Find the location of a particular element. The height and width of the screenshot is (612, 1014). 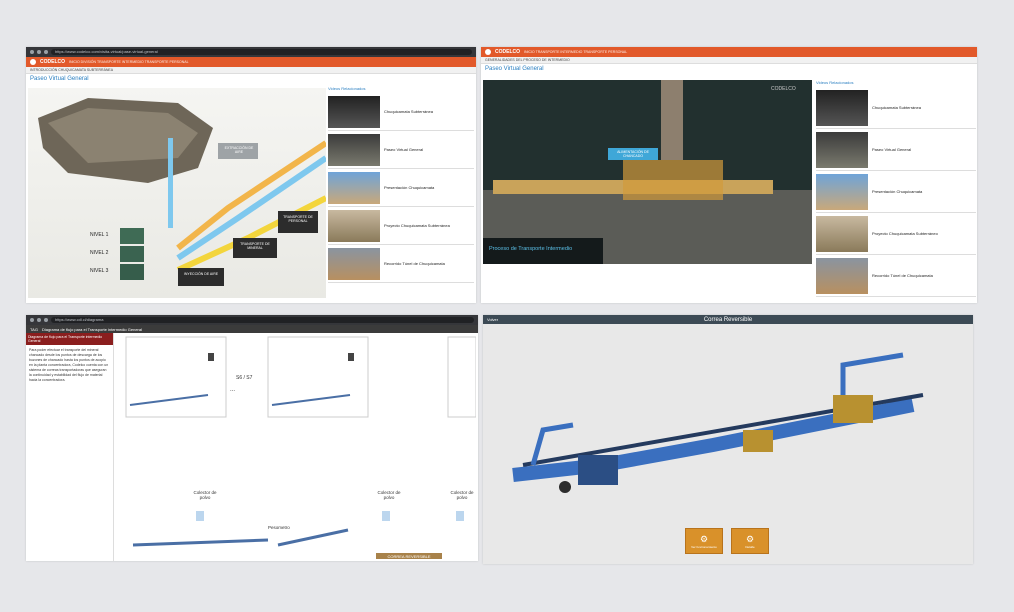

video-item: Proyecto Chuquicamata Subterráneo is located at coordinates (896, 234).